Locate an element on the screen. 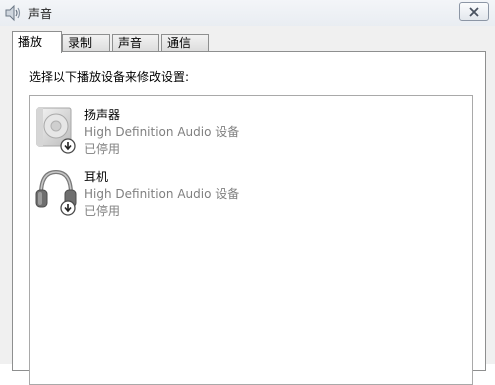 This screenshot has width=495, height=385. device-name: 耳机 is located at coordinates (96, 177).